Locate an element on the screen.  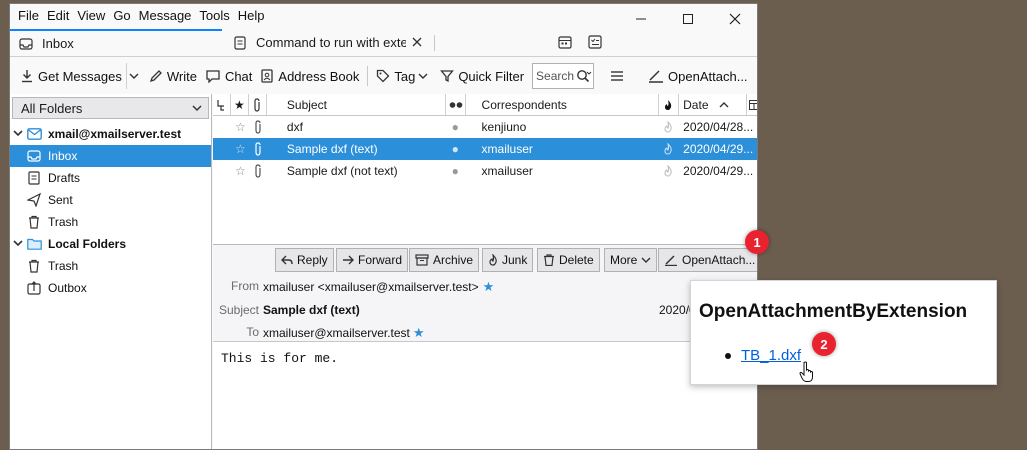
app-menu-button is located at coordinates (619, 76).